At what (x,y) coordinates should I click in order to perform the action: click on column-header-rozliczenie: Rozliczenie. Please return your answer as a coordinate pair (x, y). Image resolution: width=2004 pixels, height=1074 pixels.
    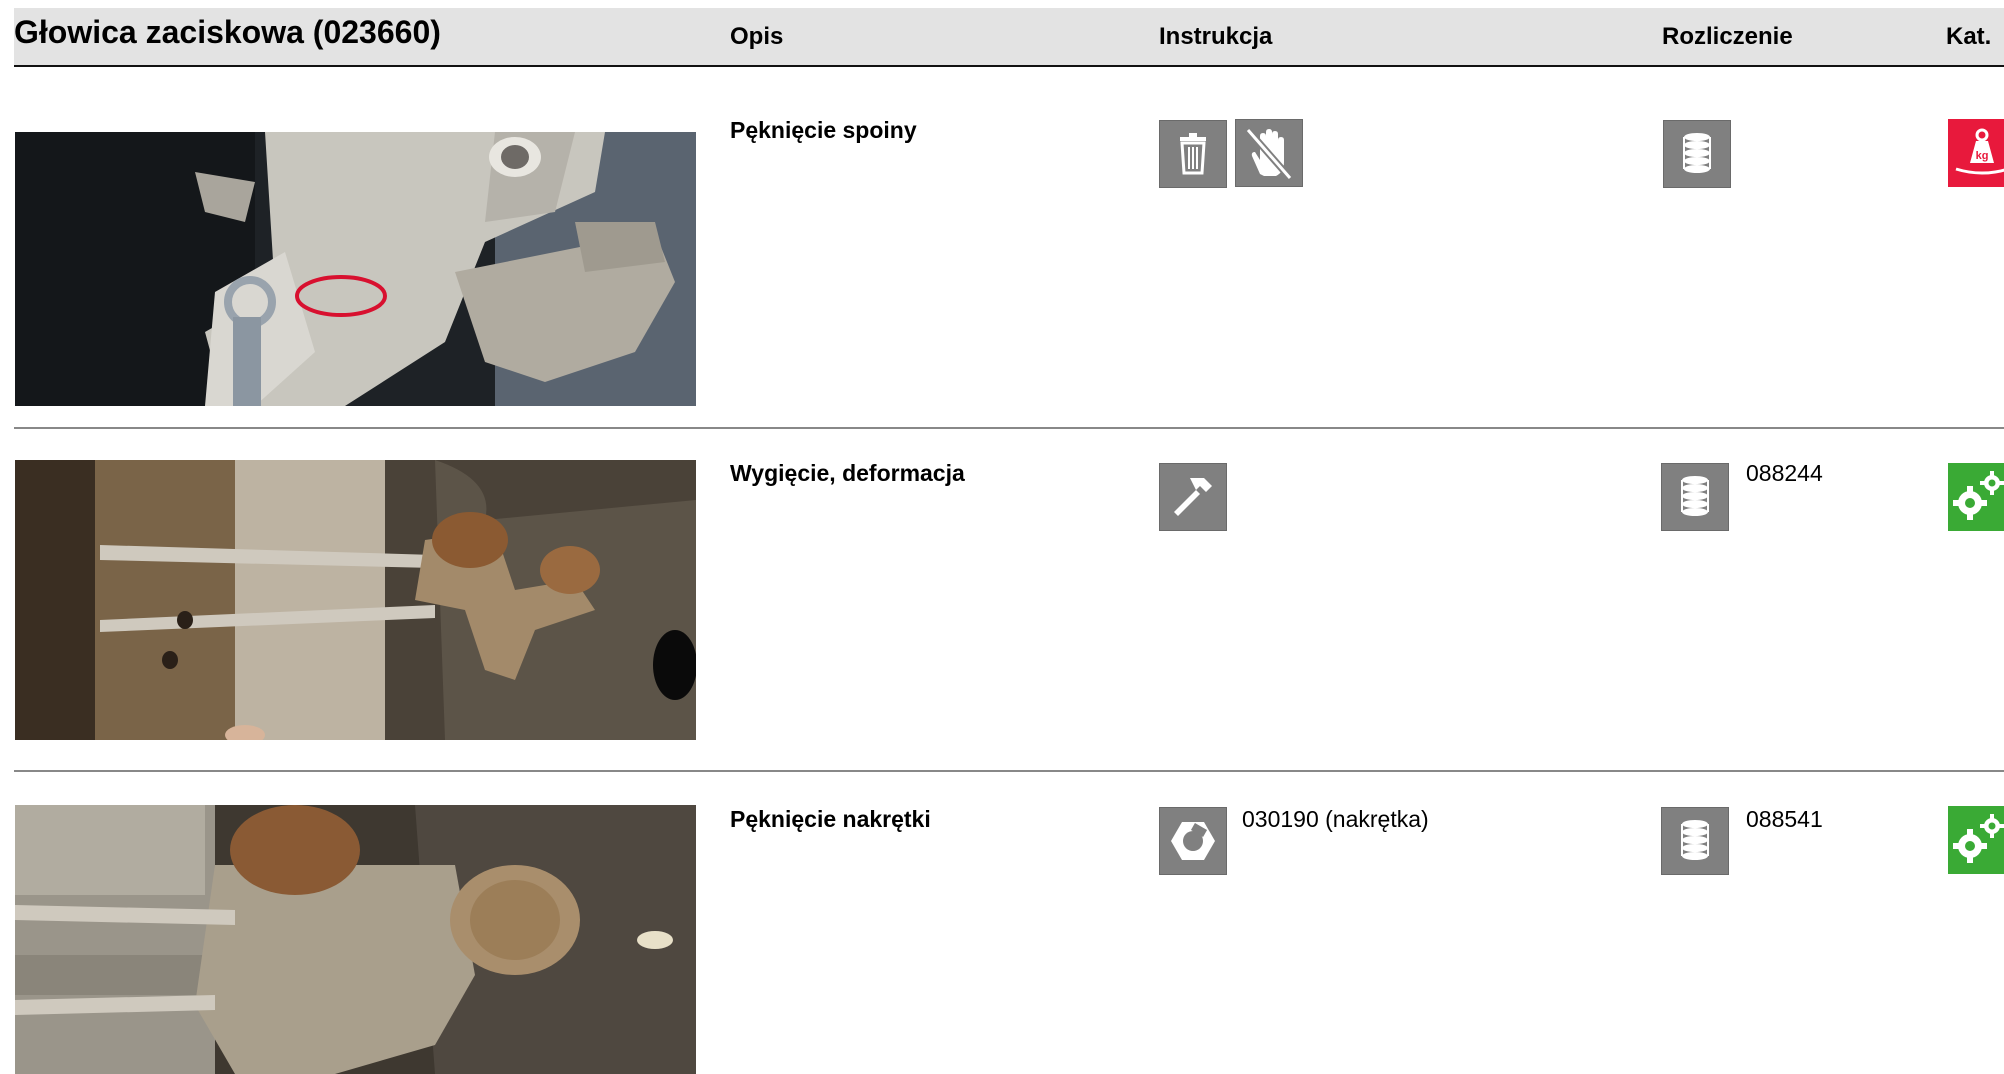
    Looking at the image, I should click on (1727, 36).